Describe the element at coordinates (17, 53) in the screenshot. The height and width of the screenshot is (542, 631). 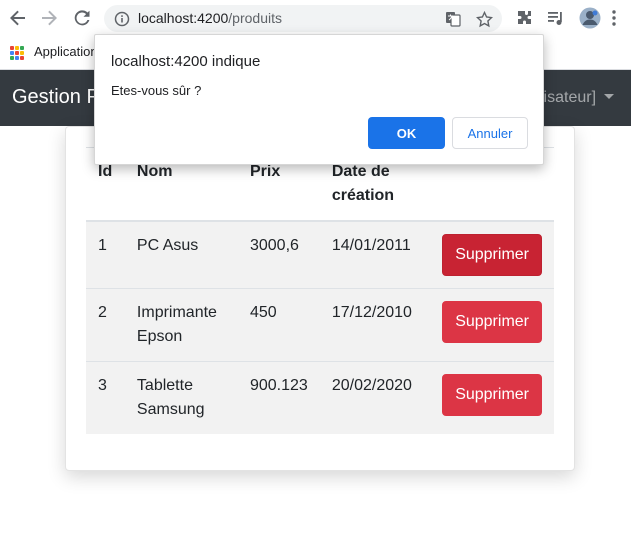
I see `apps-grid-icon` at that location.